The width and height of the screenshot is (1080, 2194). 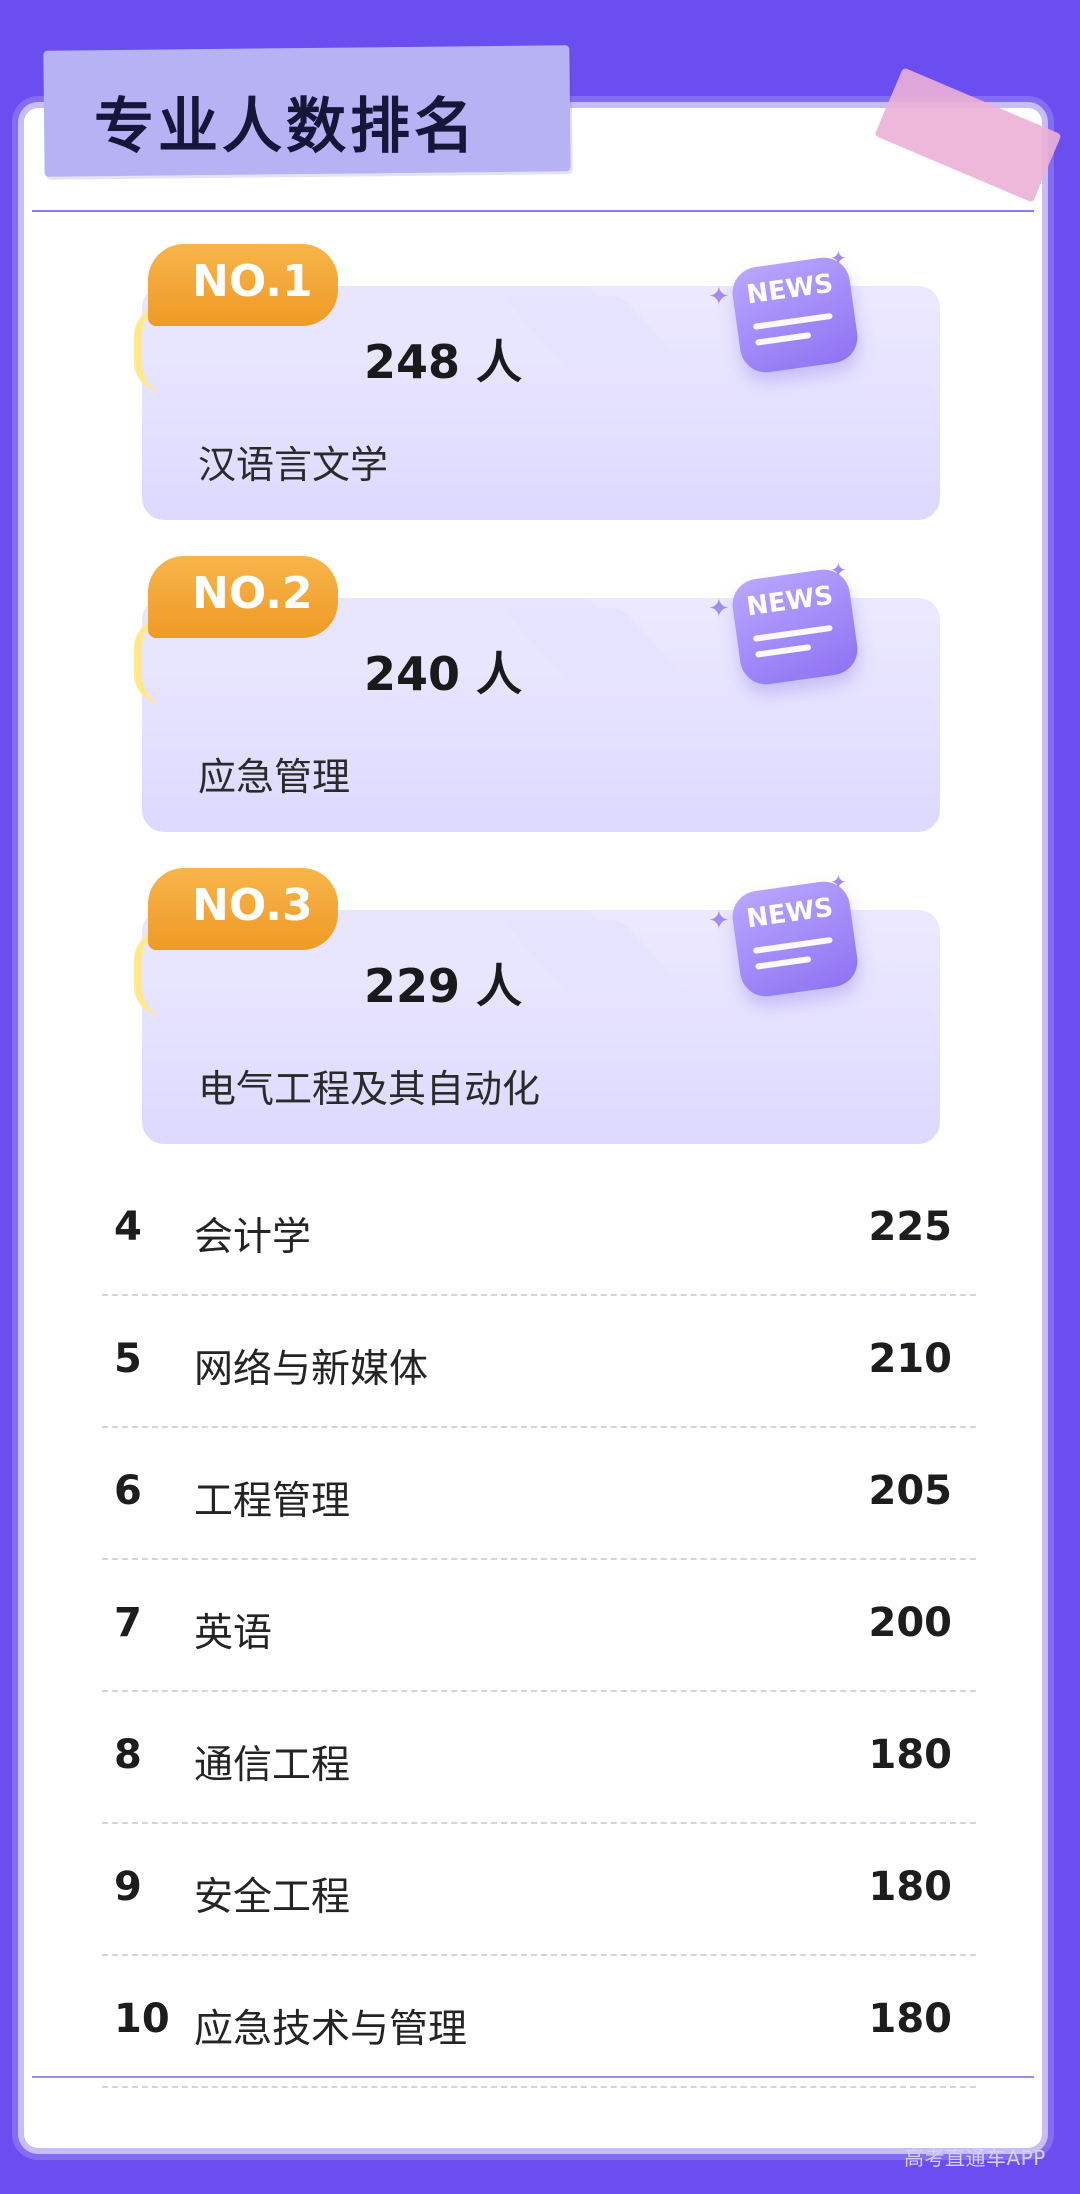 I want to click on rank-badge: NO.3, so click(x=243, y=909).